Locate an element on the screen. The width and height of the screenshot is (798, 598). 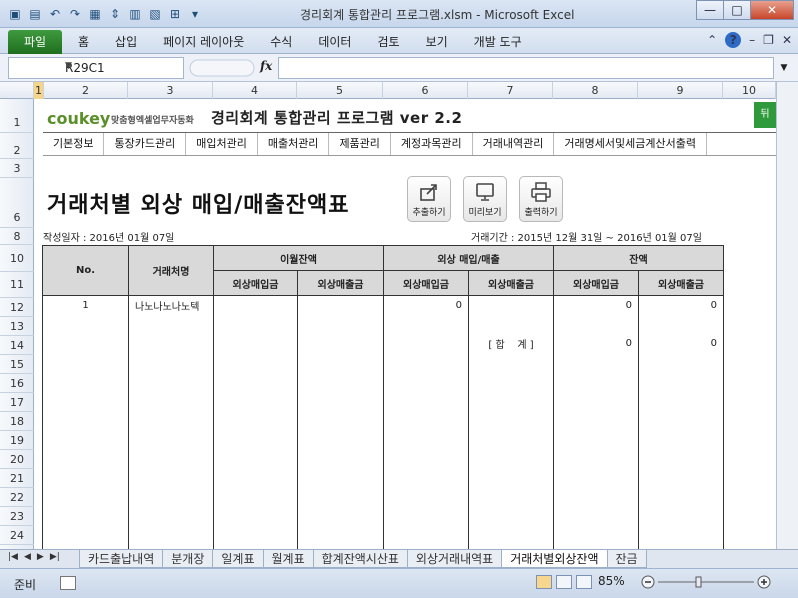
preview-button: 미리보기 is located at coordinates (485, 199).